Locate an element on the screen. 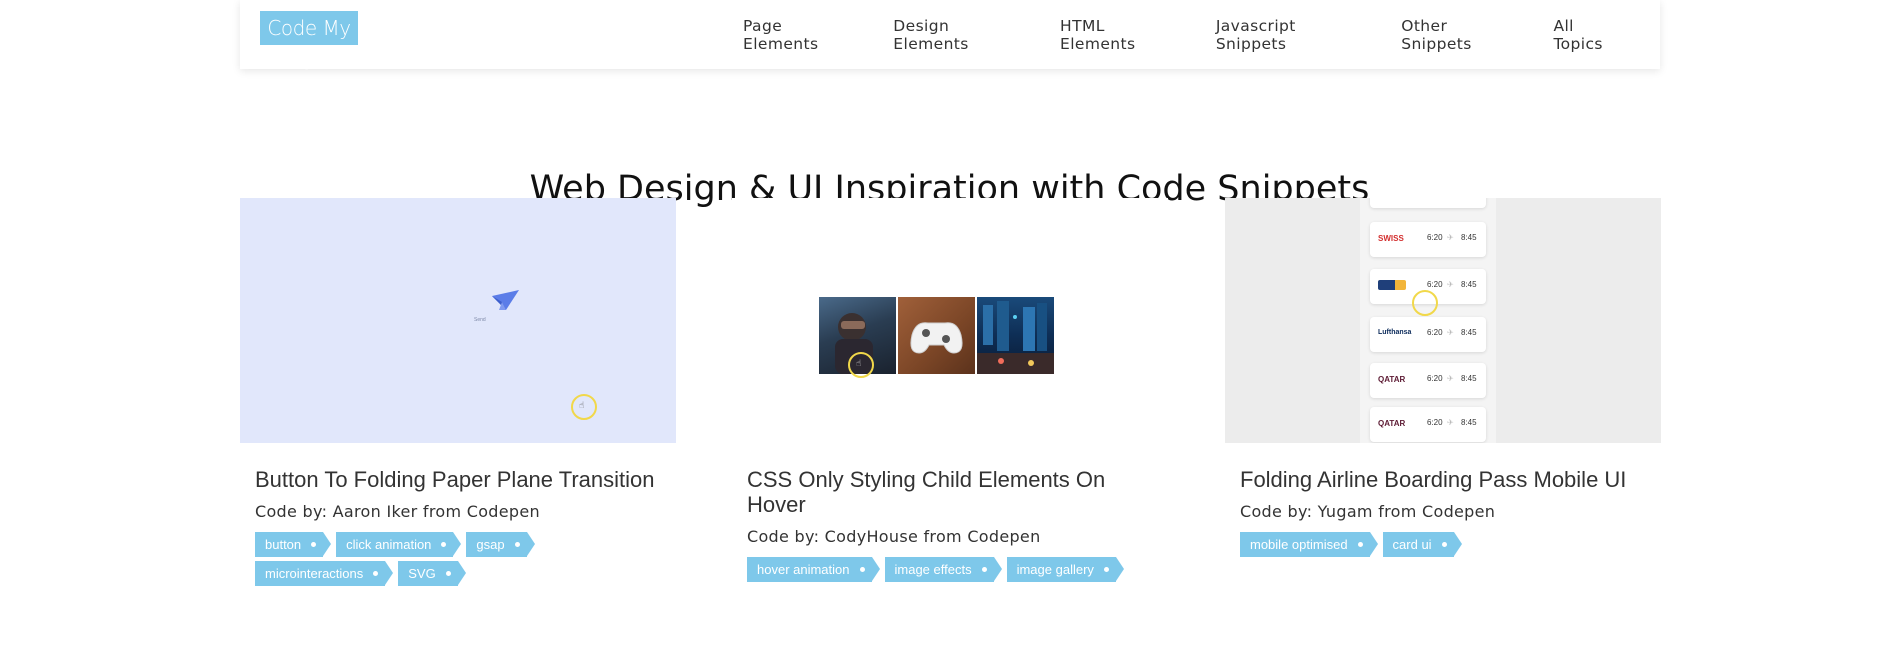 The height and width of the screenshot is (647, 1899). flight-card: SWISS 6:20 ✈ 8:45 is located at coordinates (1428, 239).